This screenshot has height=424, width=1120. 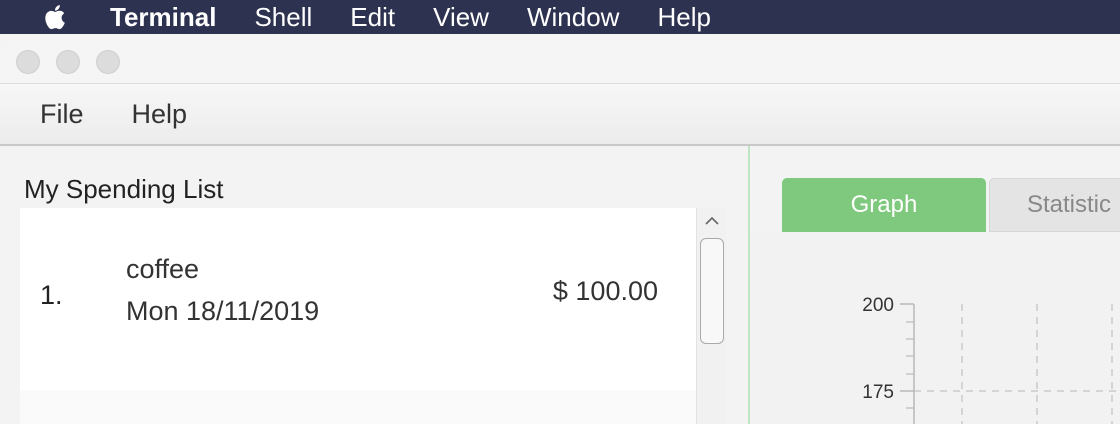 What do you see at coordinates (68, 62) in the screenshot?
I see `minimize-window-button` at bounding box center [68, 62].